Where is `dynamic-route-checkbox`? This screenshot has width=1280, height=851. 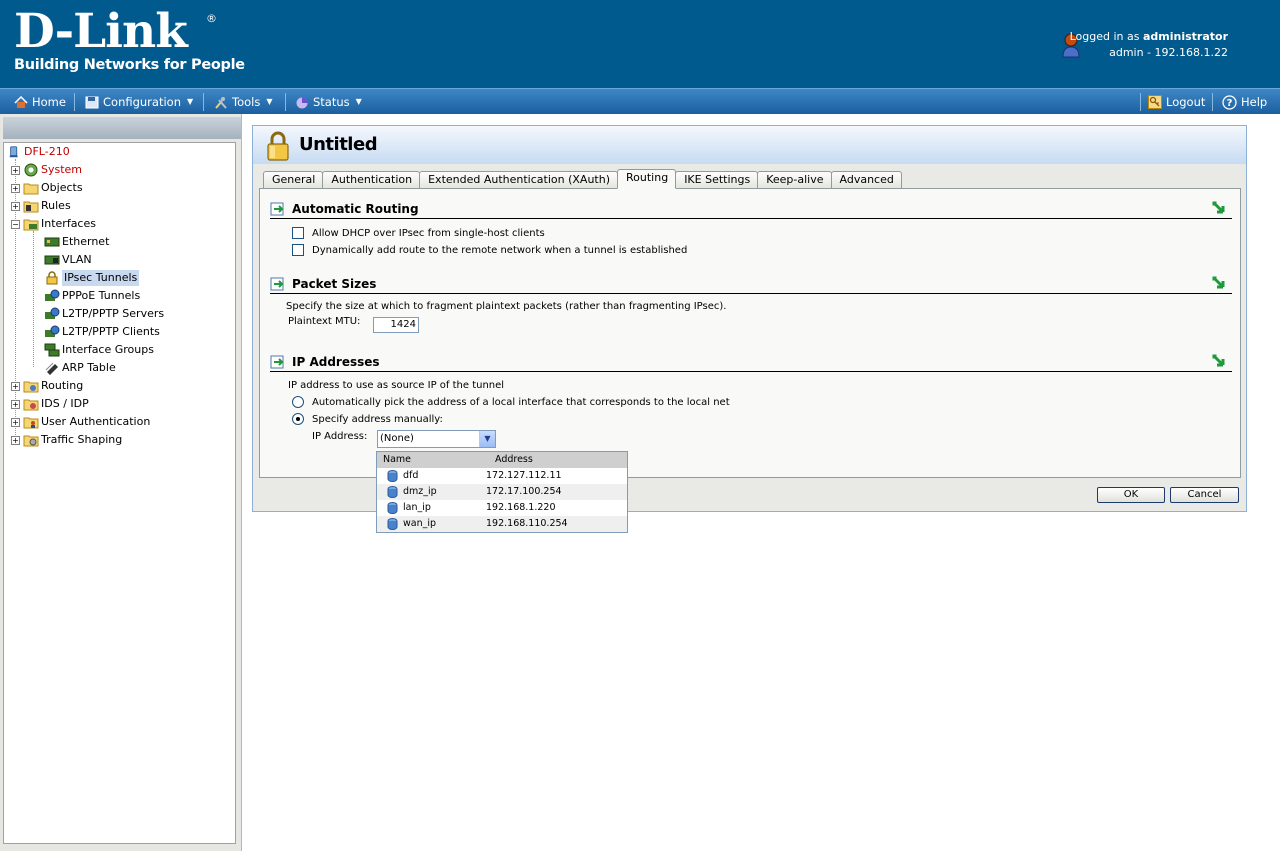 dynamic-route-checkbox is located at coordinates (298, 250).